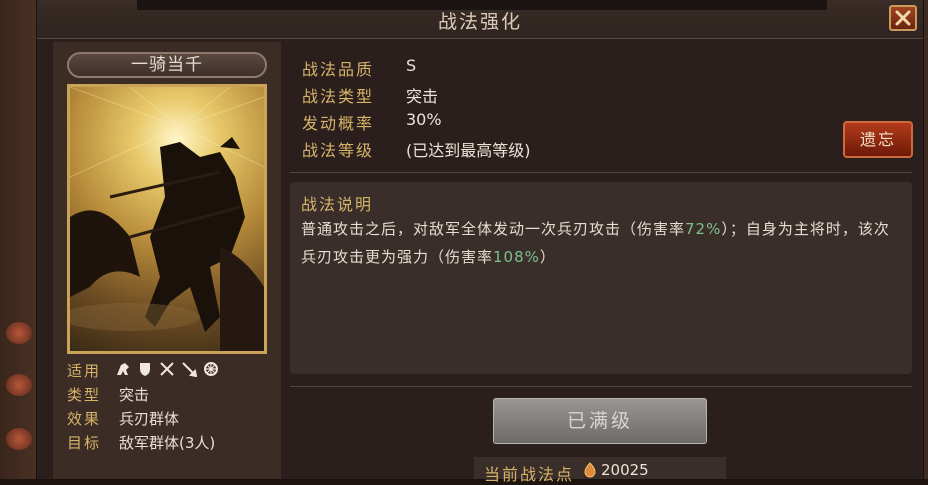 The width and height of the screenshot is (928, 485). What do you see at coordinates (600, 470) in the screenshot?
I see `skill-points-bar: 当前战法点 20025` at bounding box center [600, 470].